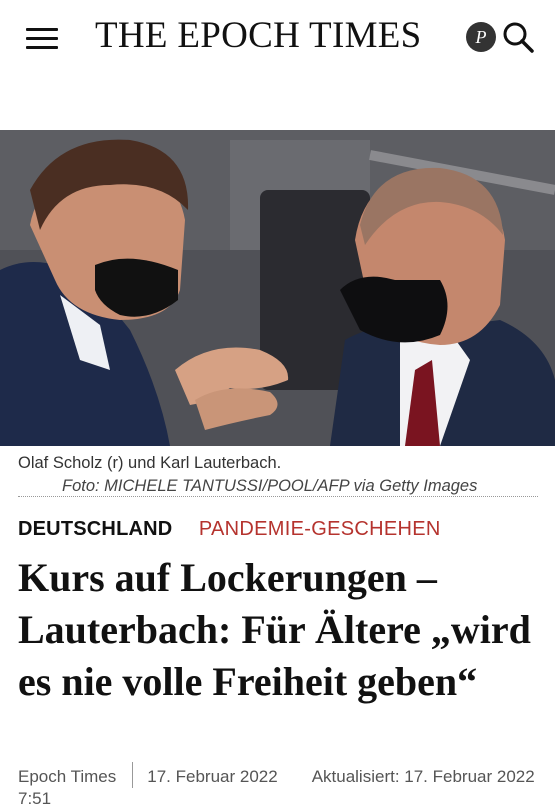 The height and width of the screenshot is (811, 555). What do you see at coordinates (150, 463) in the screenshot?
I see `image-caption: Olaf Scholz (r) und Karl Lauterbach.` at bounding box center [150, 463].